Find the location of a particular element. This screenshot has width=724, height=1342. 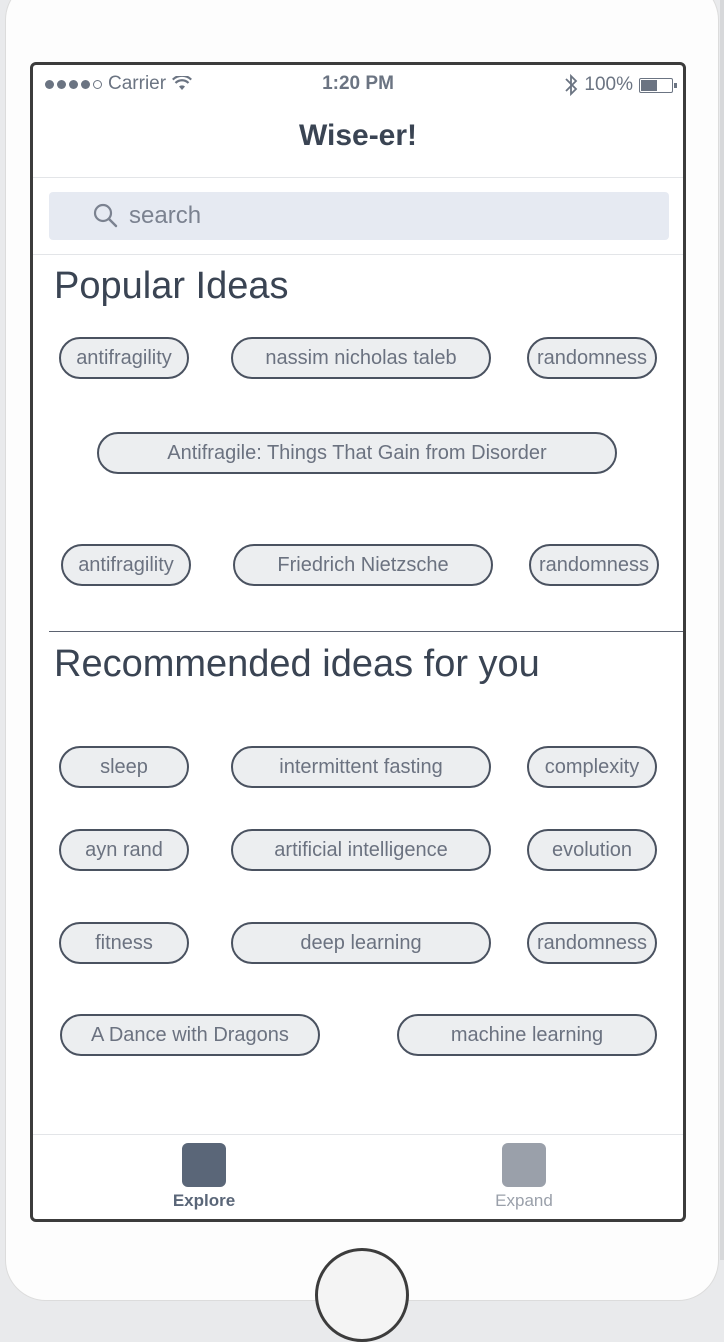

tab-expand-label: Expand is located at coordinates (524, 1200).